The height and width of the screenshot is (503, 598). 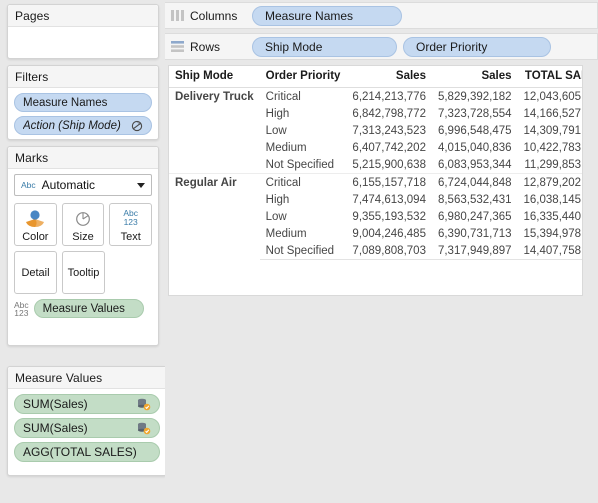 I want to click on column-header-ship-mode: Ship Mode, so click(x=214, y=77).